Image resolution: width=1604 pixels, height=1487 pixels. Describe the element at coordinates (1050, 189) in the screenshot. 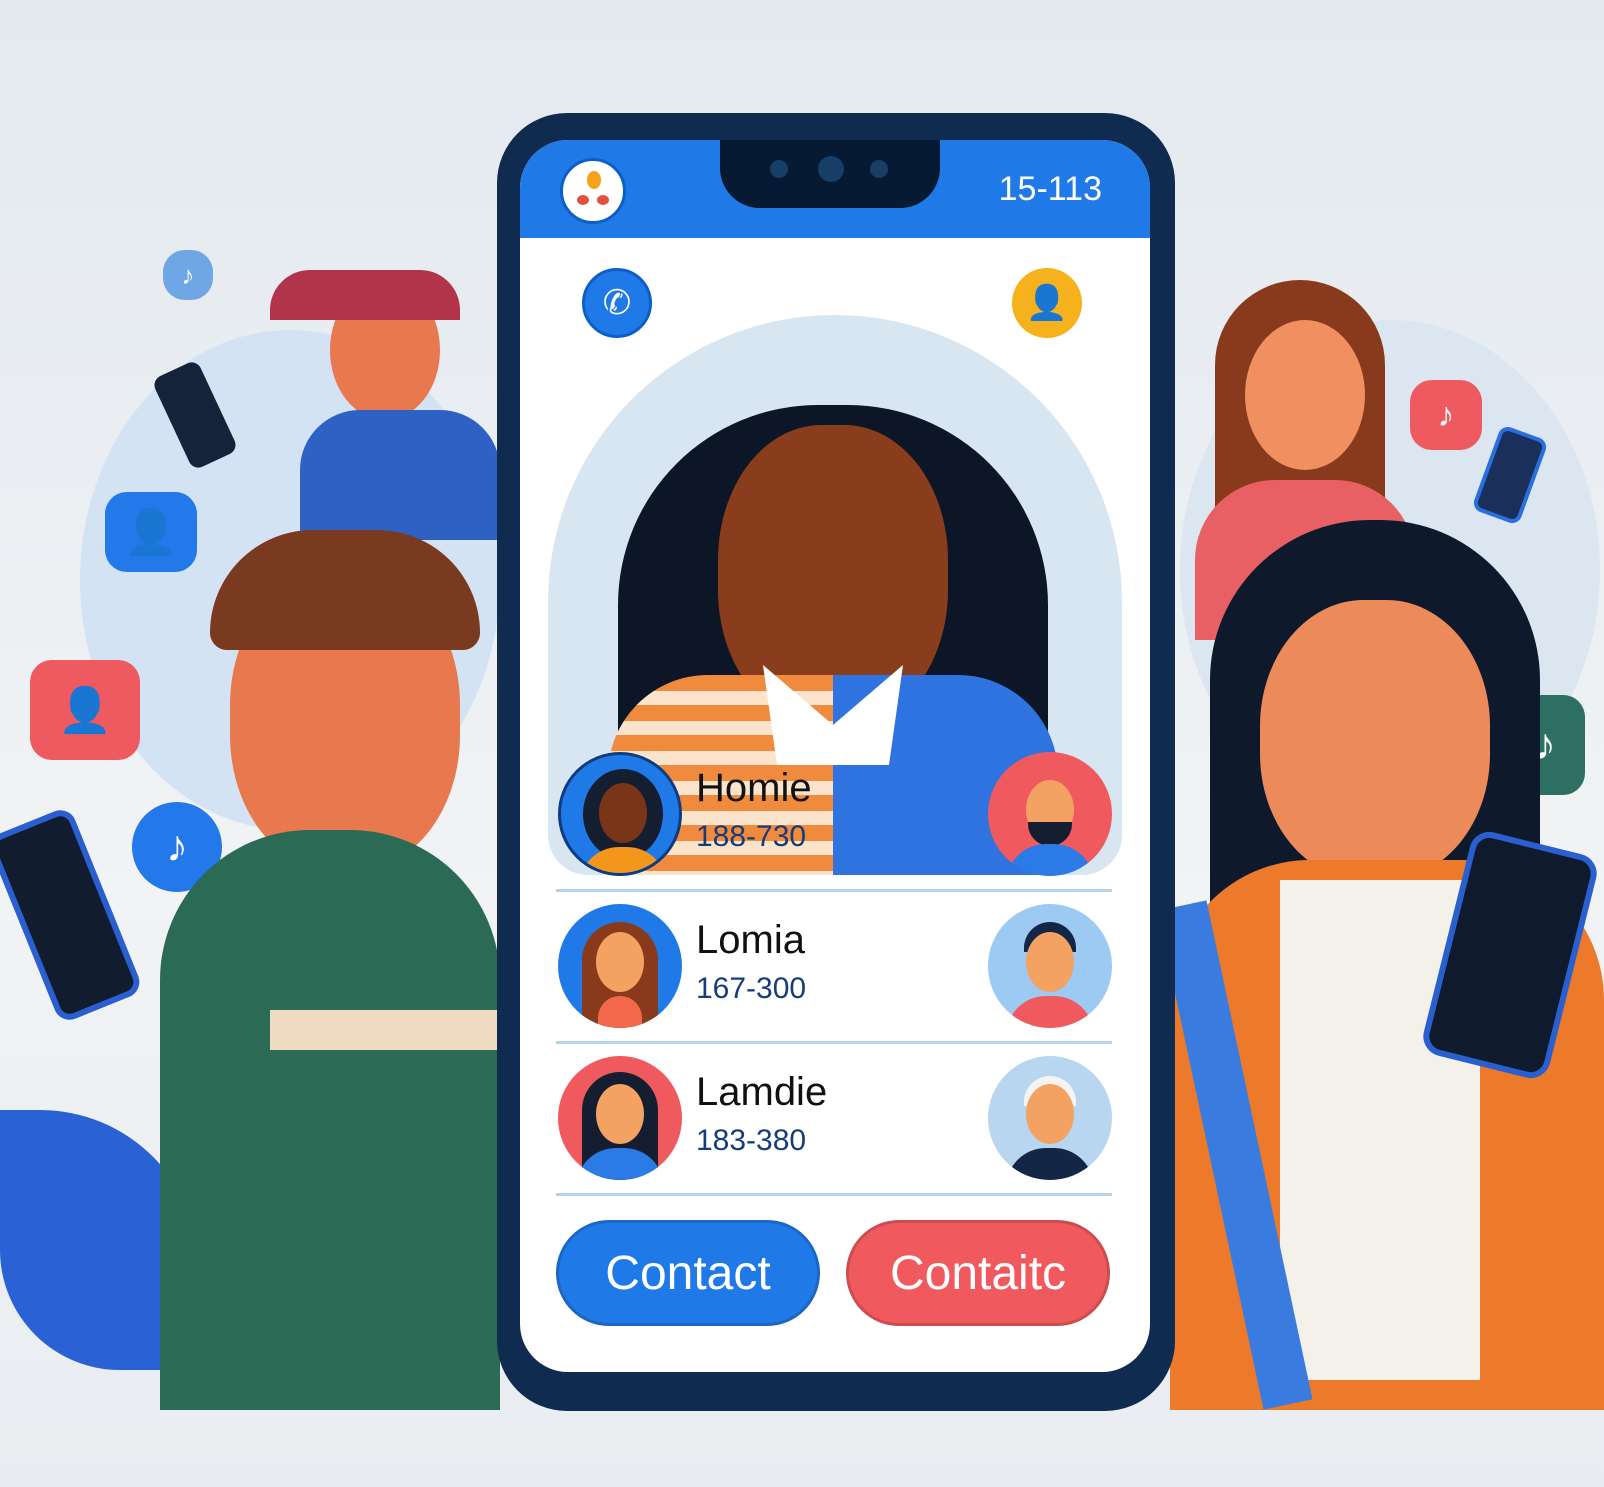

I see `status-time: 15-113` at that location.